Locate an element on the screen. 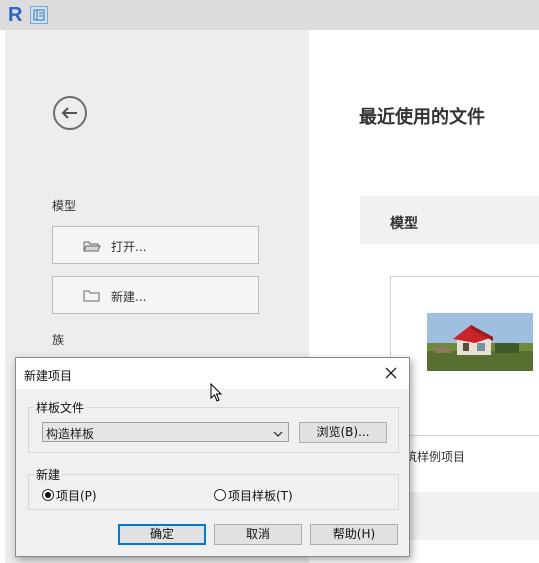 The height and width of the screenshot is (563, 539). mouse-cursor-icon is located at coordinates (217, 394).